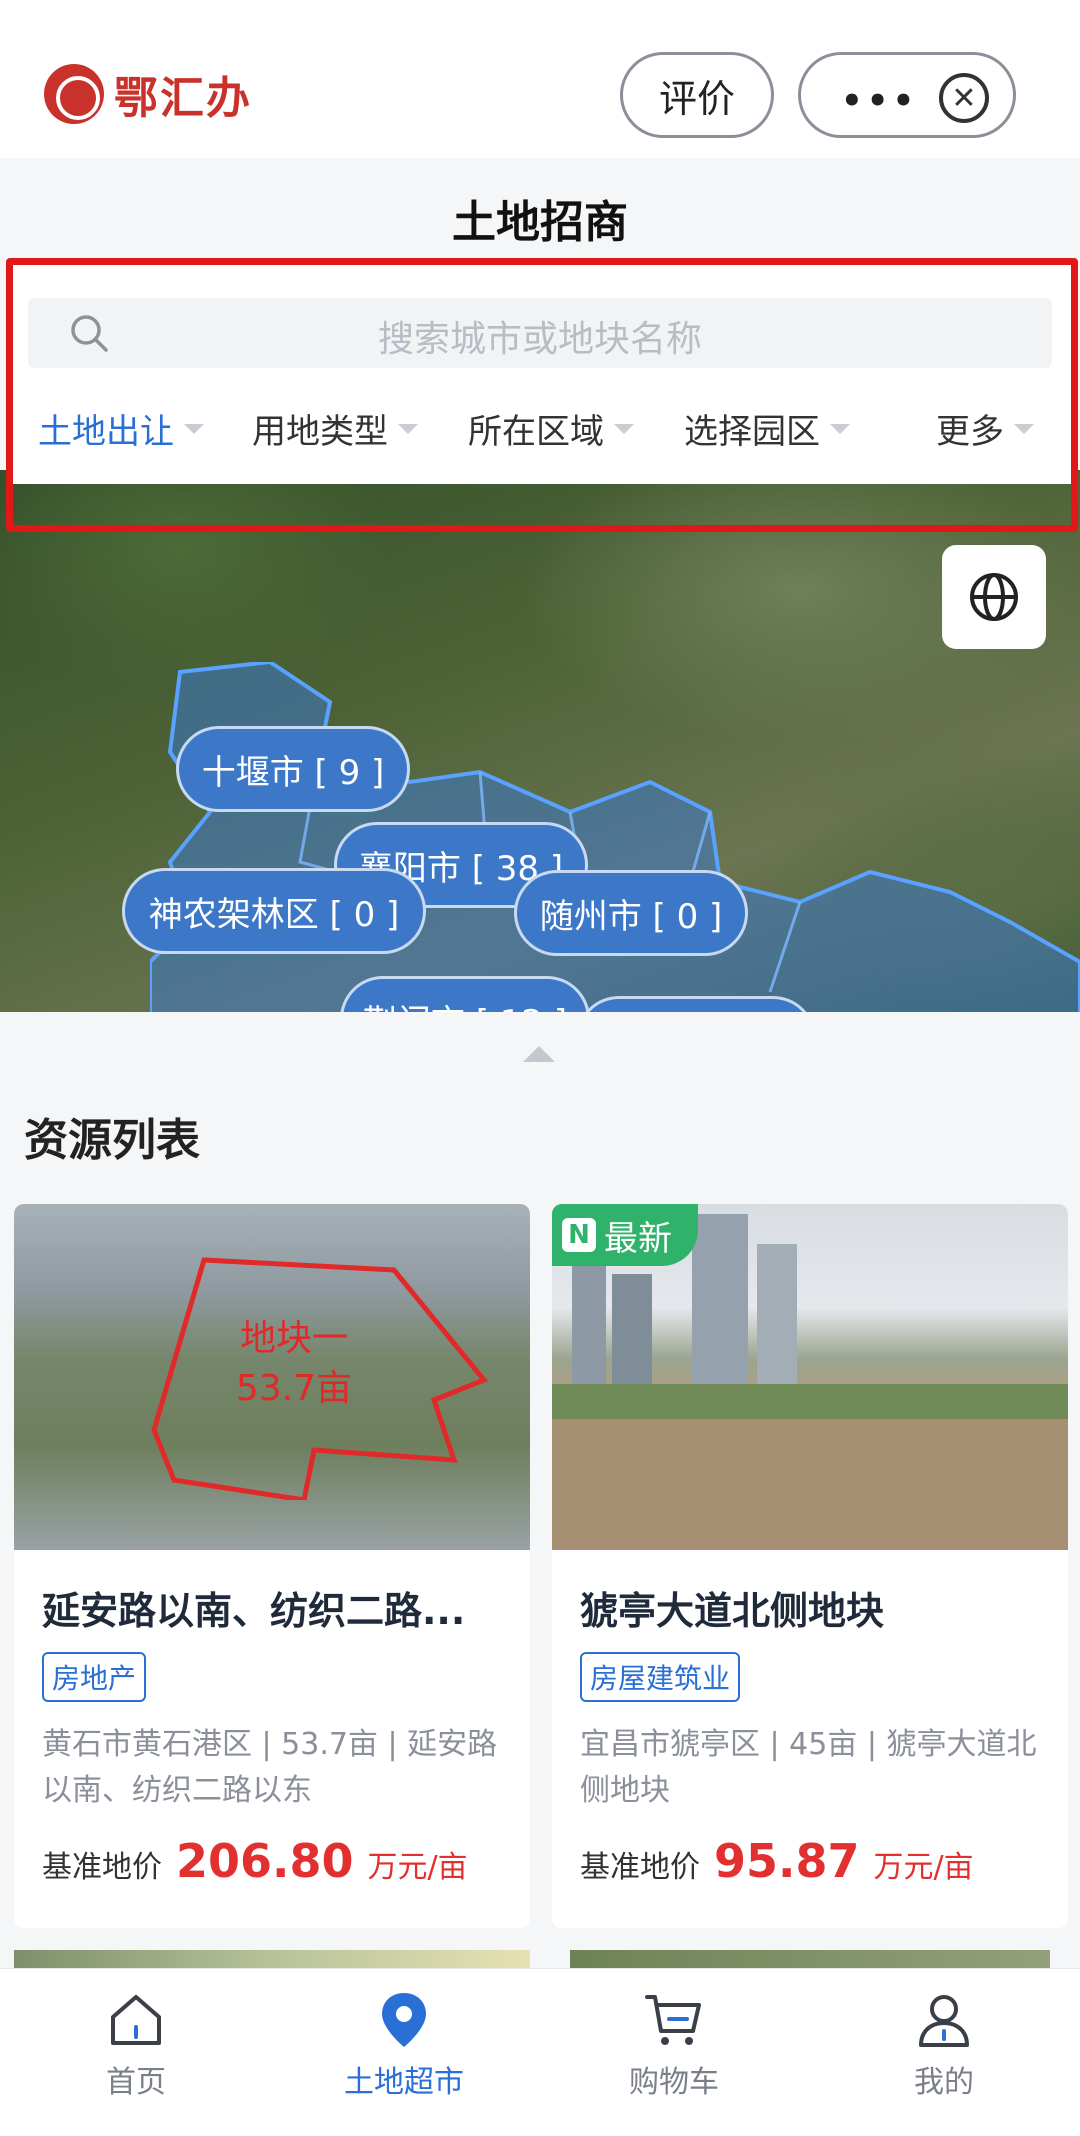  What do you see at coordinates (944, 2021) in the screenshot?
I see `user-icon` at bounding box center [944, 2021].